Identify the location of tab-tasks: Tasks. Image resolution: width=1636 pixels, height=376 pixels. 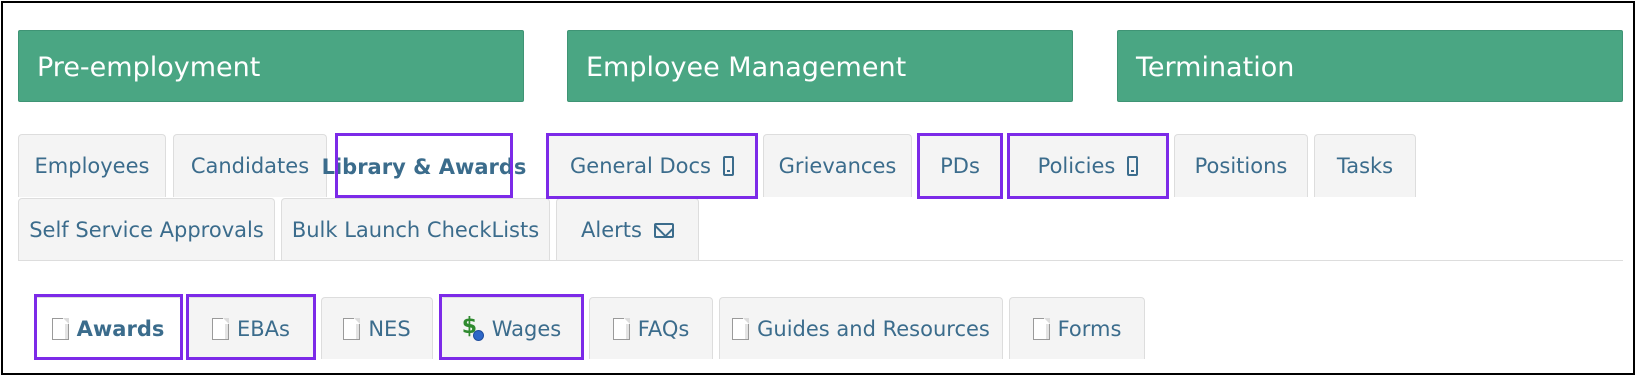
(1365, 165).